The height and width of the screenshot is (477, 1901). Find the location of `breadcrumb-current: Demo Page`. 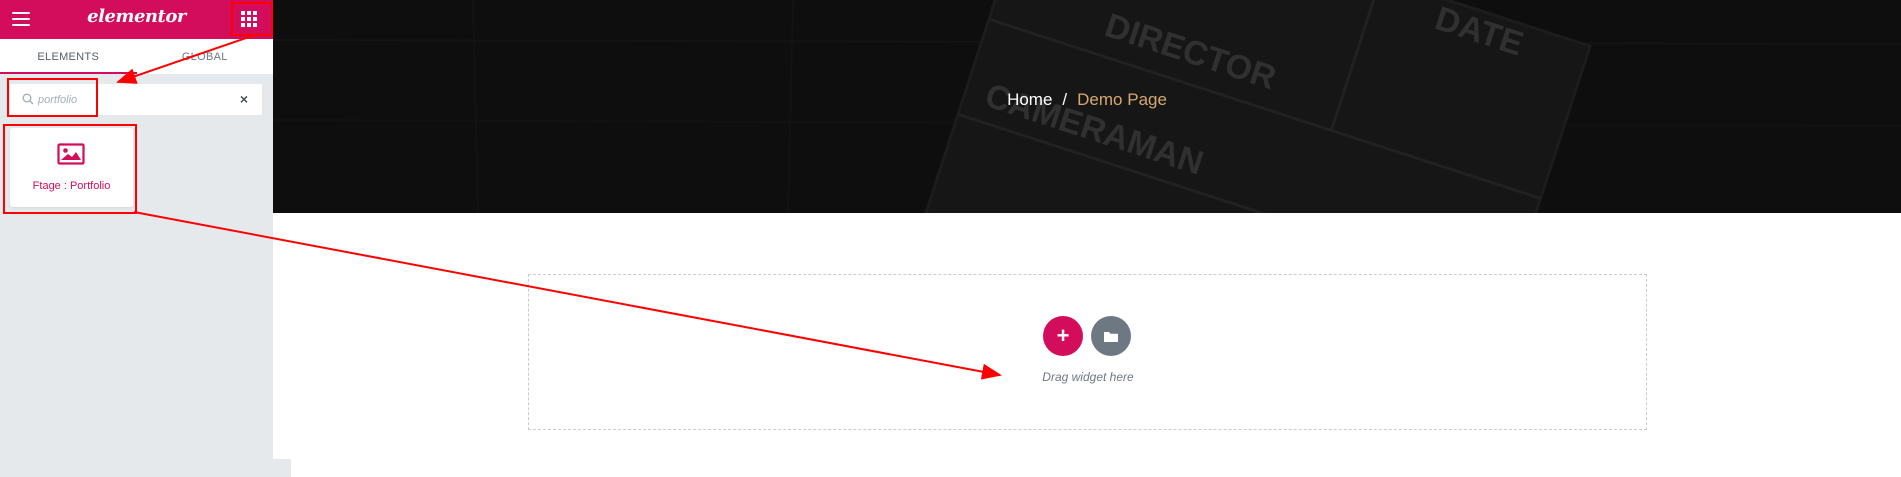

breadcrumb-current: Demo Page is located at coordinates (1122, 99).